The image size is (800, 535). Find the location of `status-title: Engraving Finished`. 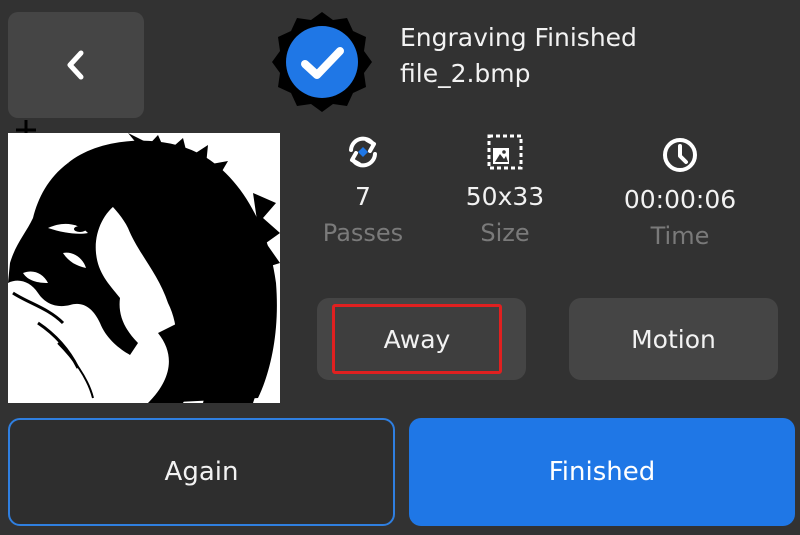

status-title: Engraving Finished is located at coordinates (518, 37).